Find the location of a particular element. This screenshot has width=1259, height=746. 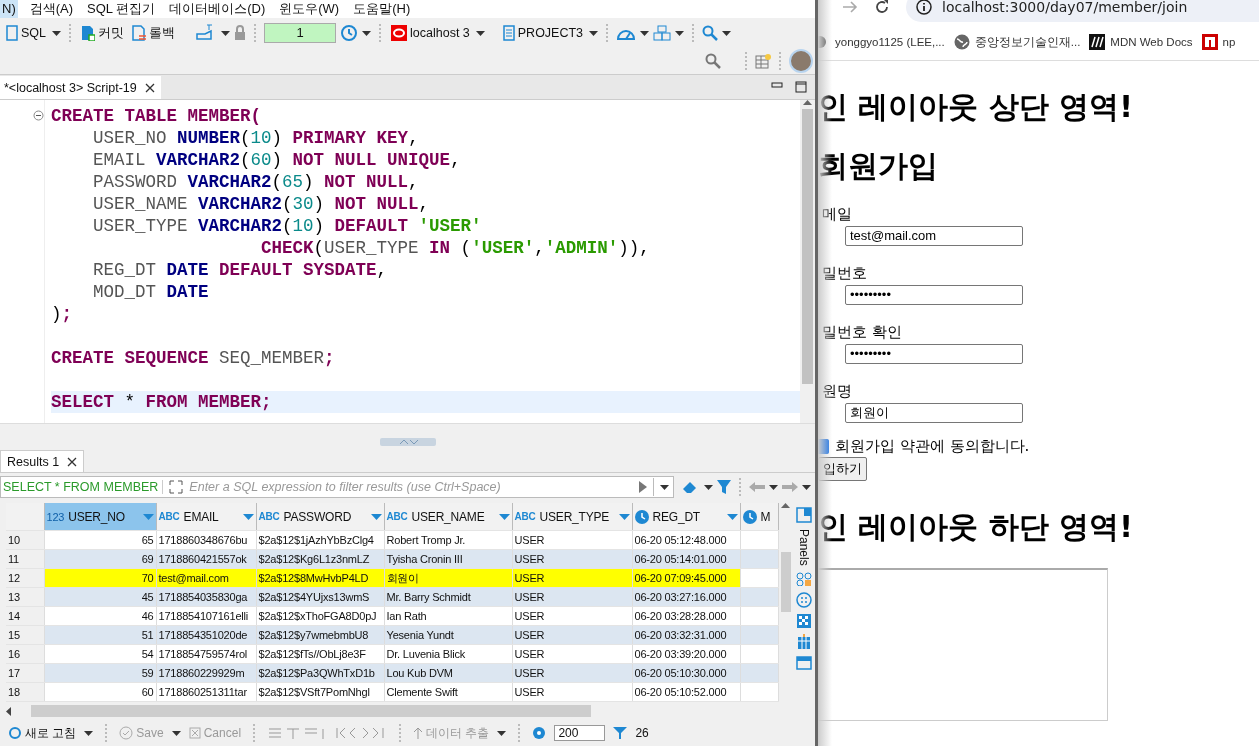

info-icon is located at coordinates (924, 7).